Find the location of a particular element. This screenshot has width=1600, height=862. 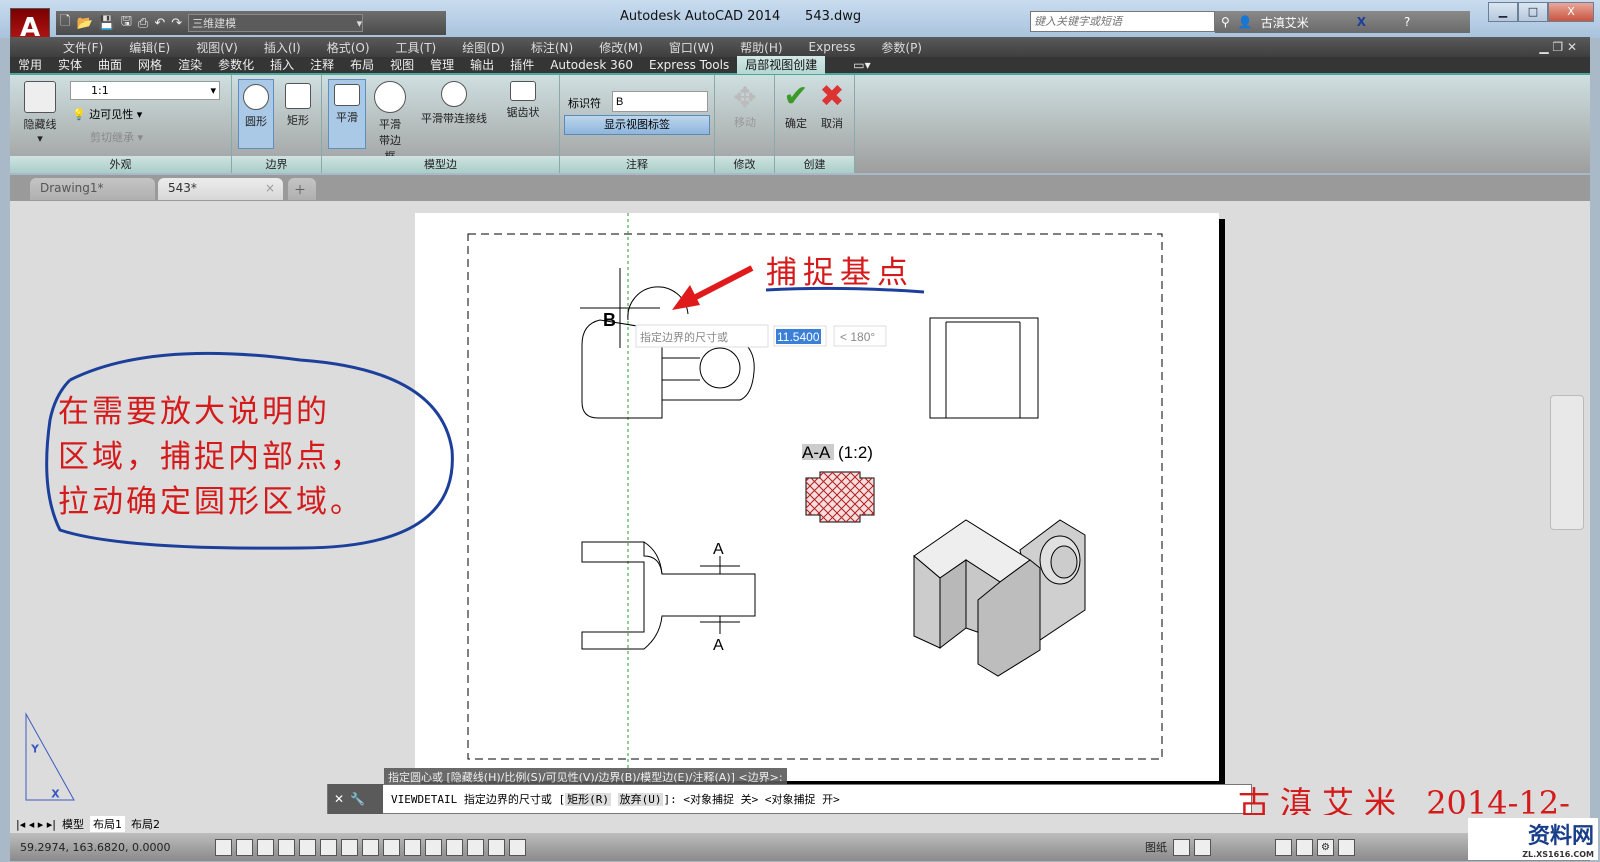

isometric-view is located at coordinates (999, 598).